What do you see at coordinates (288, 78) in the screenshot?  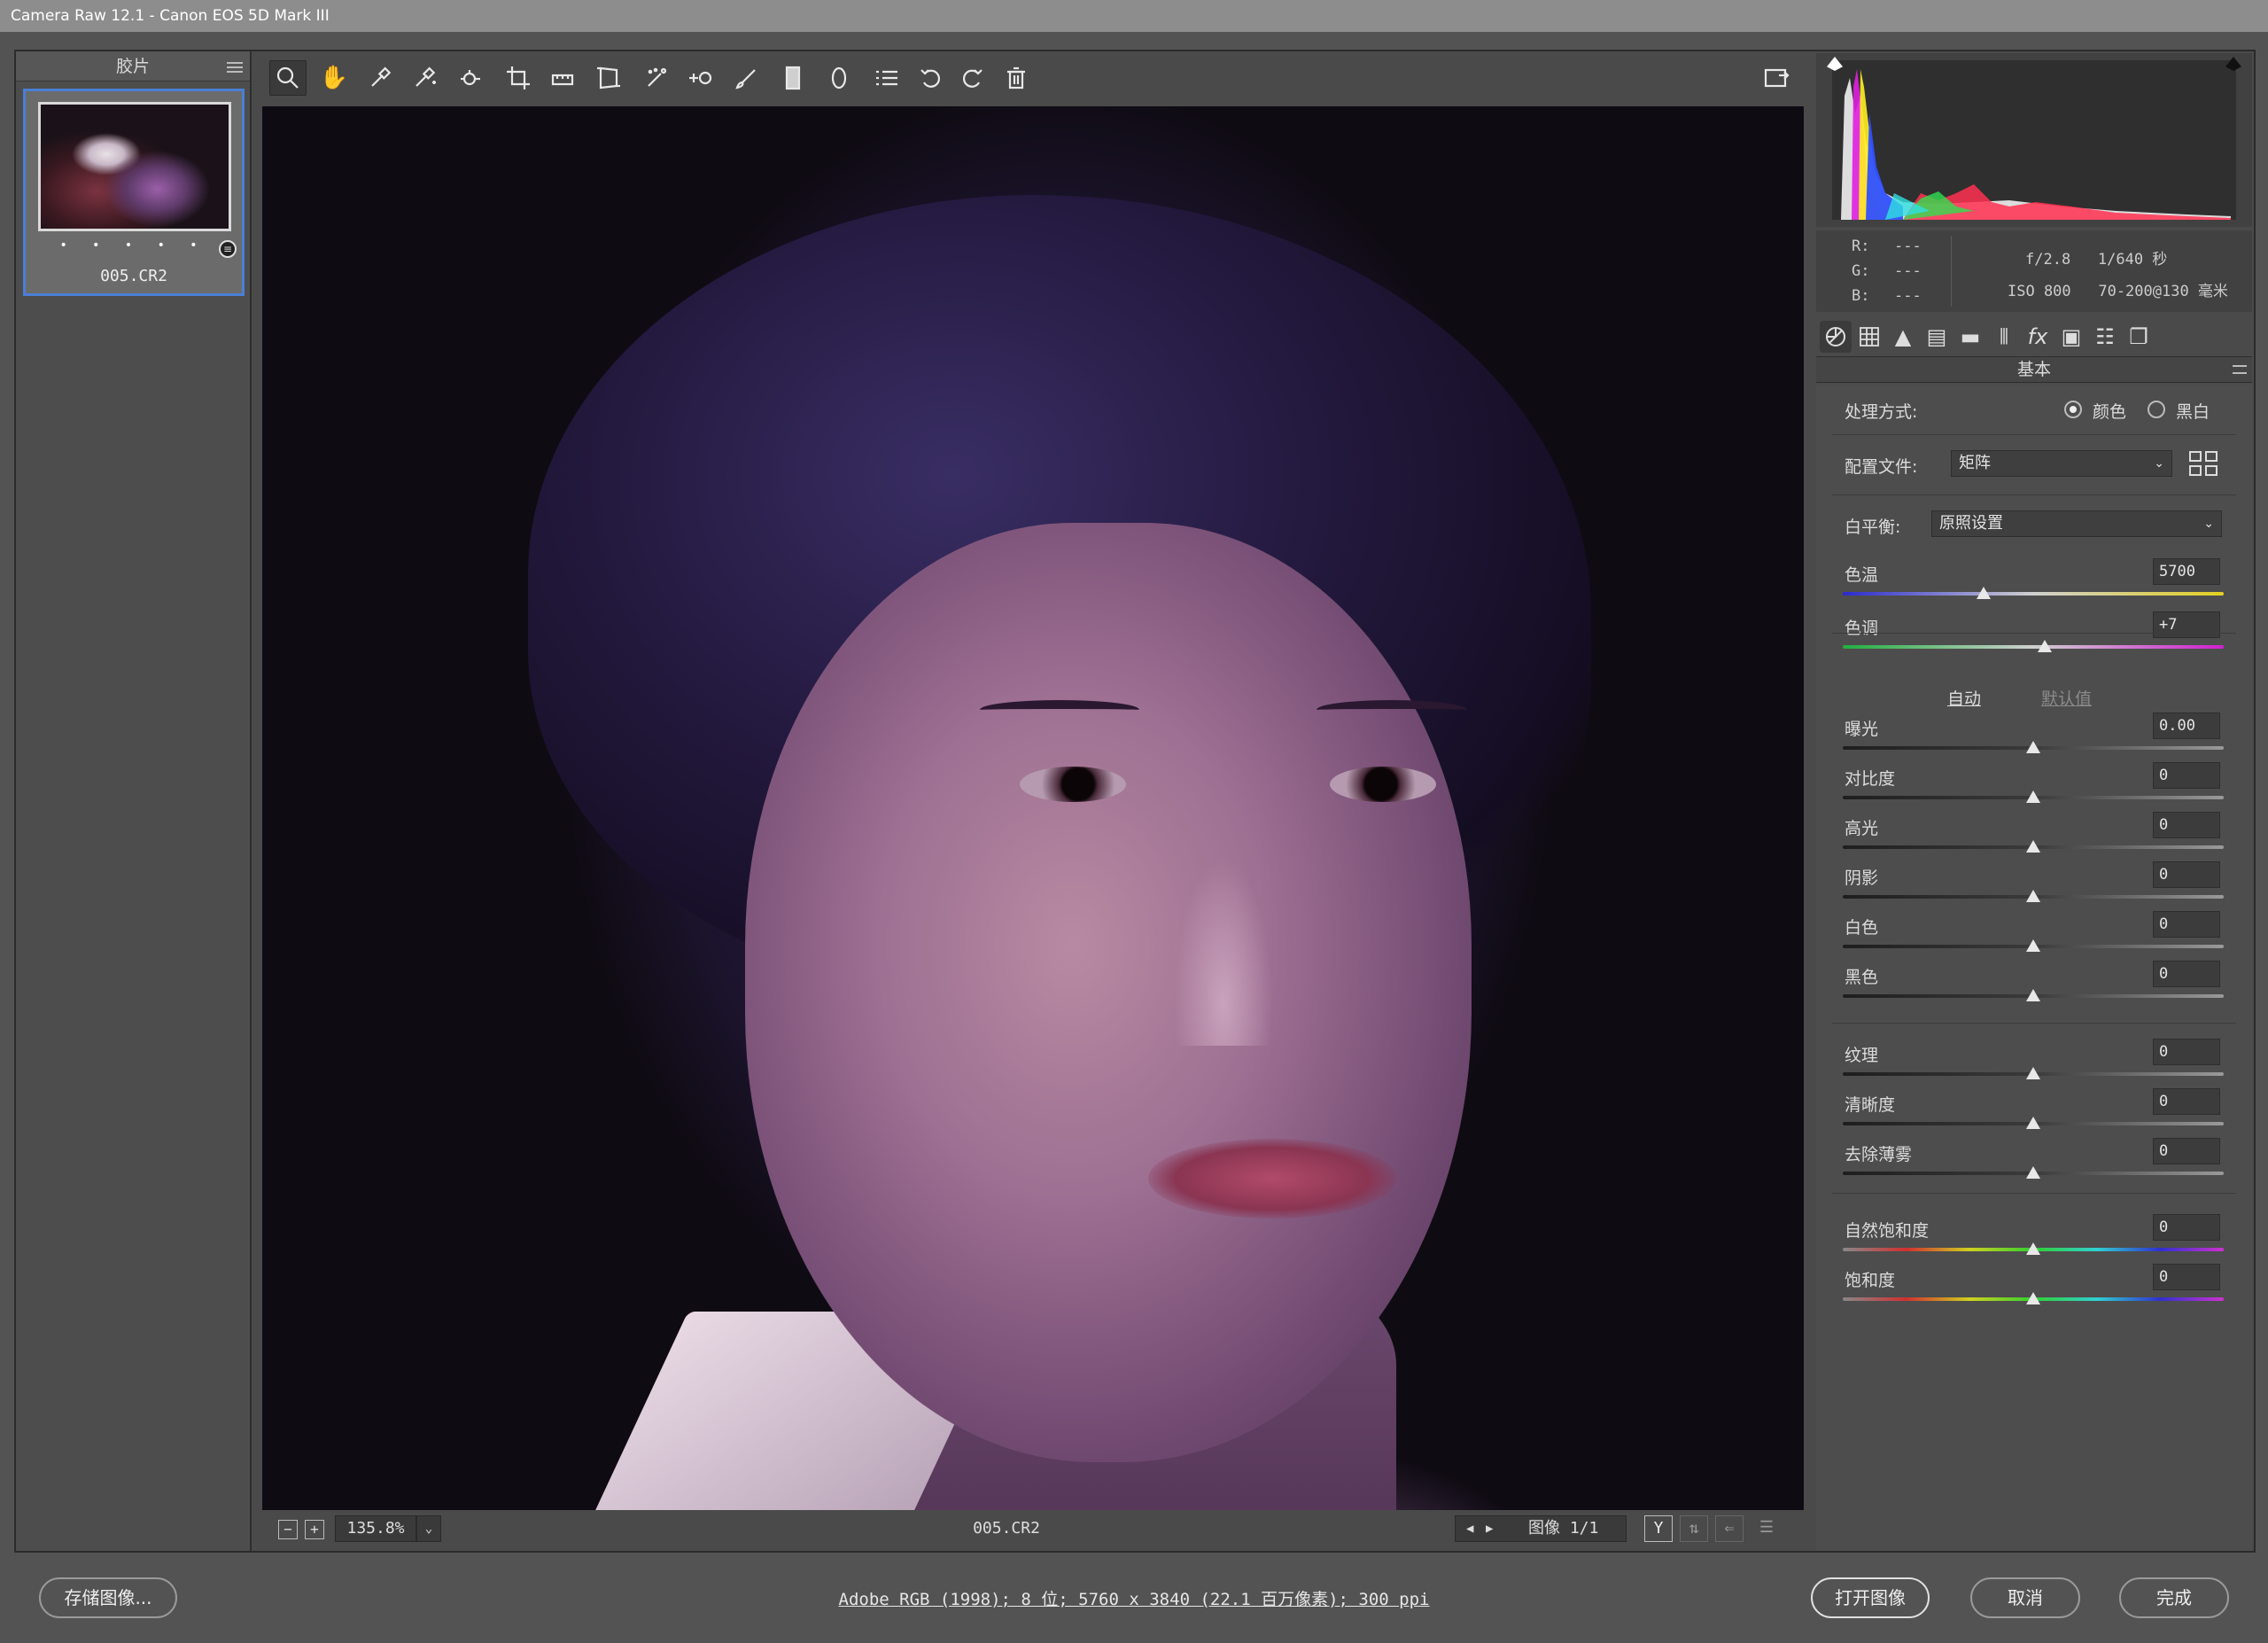 I see `zoom-icon` at bounding box center [288, 78].